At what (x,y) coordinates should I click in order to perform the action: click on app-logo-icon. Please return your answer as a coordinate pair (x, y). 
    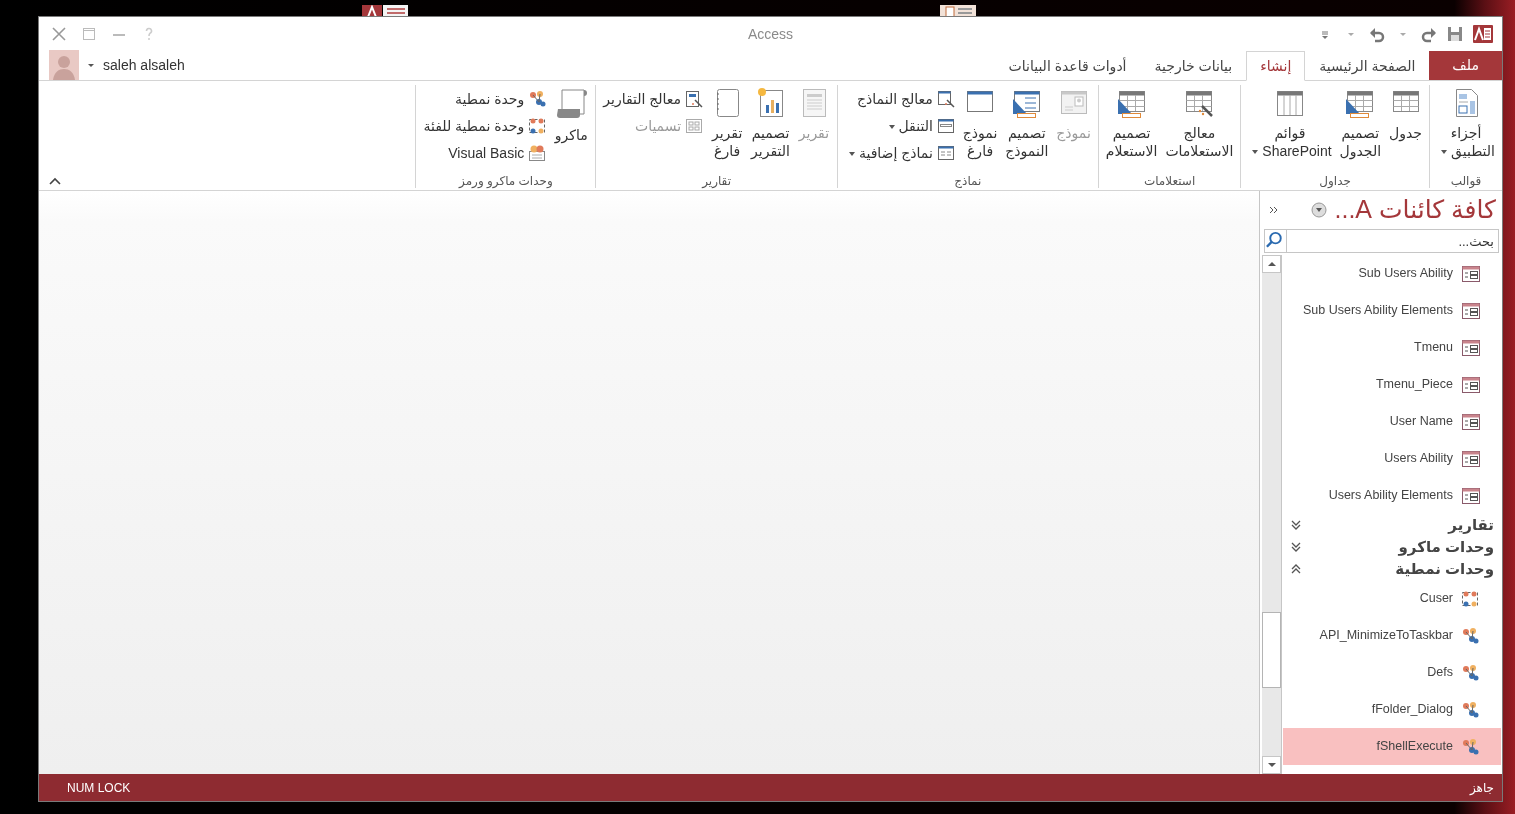
    Looking at the image, I should click on (1483, 34).